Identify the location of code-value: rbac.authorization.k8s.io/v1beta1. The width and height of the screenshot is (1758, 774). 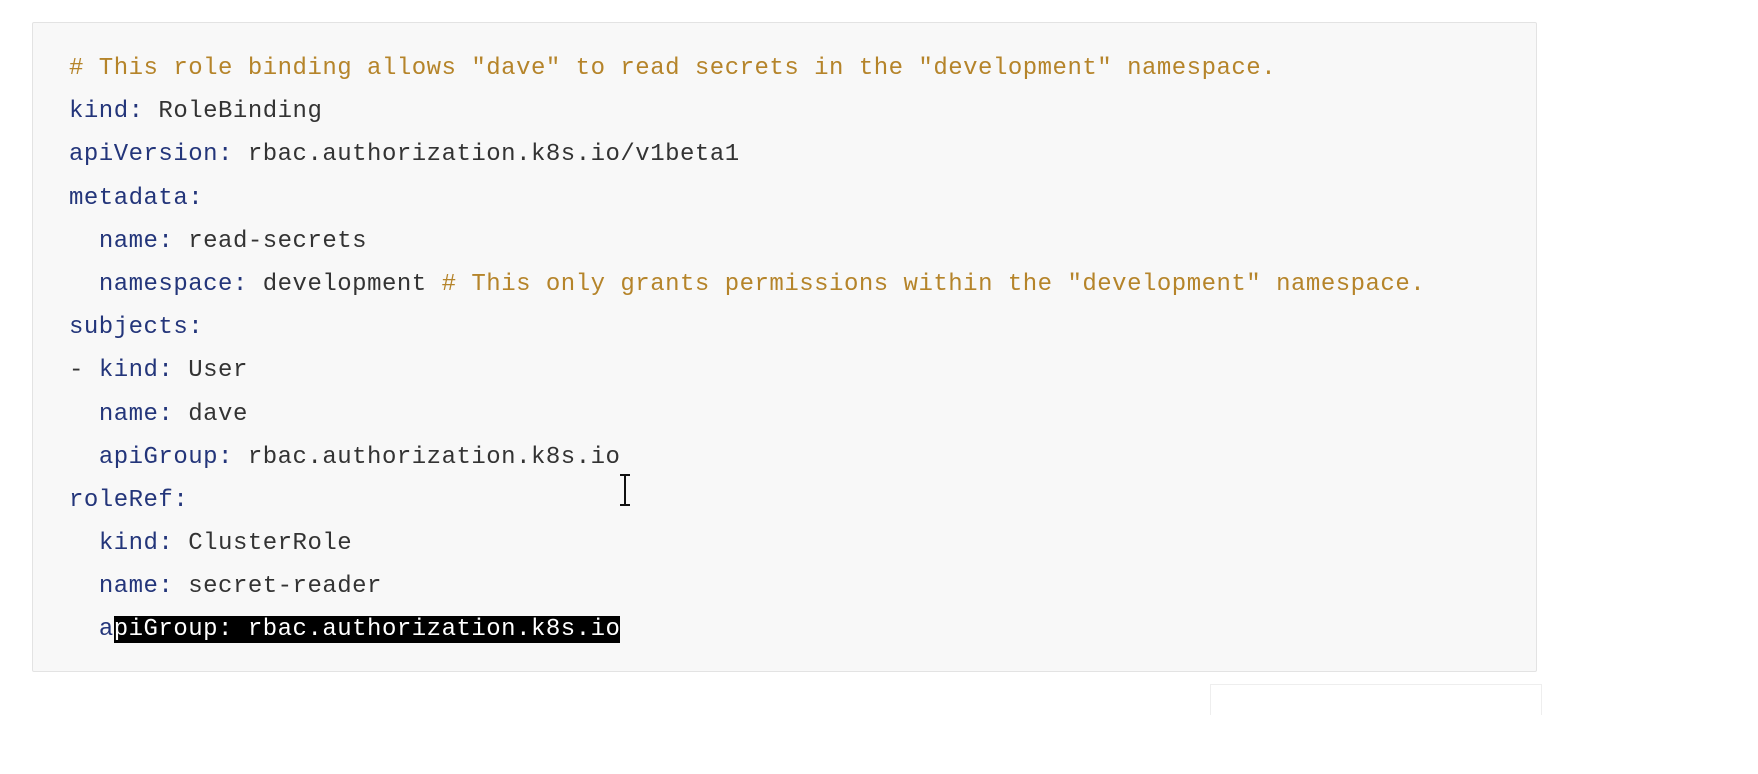
(486, 155).